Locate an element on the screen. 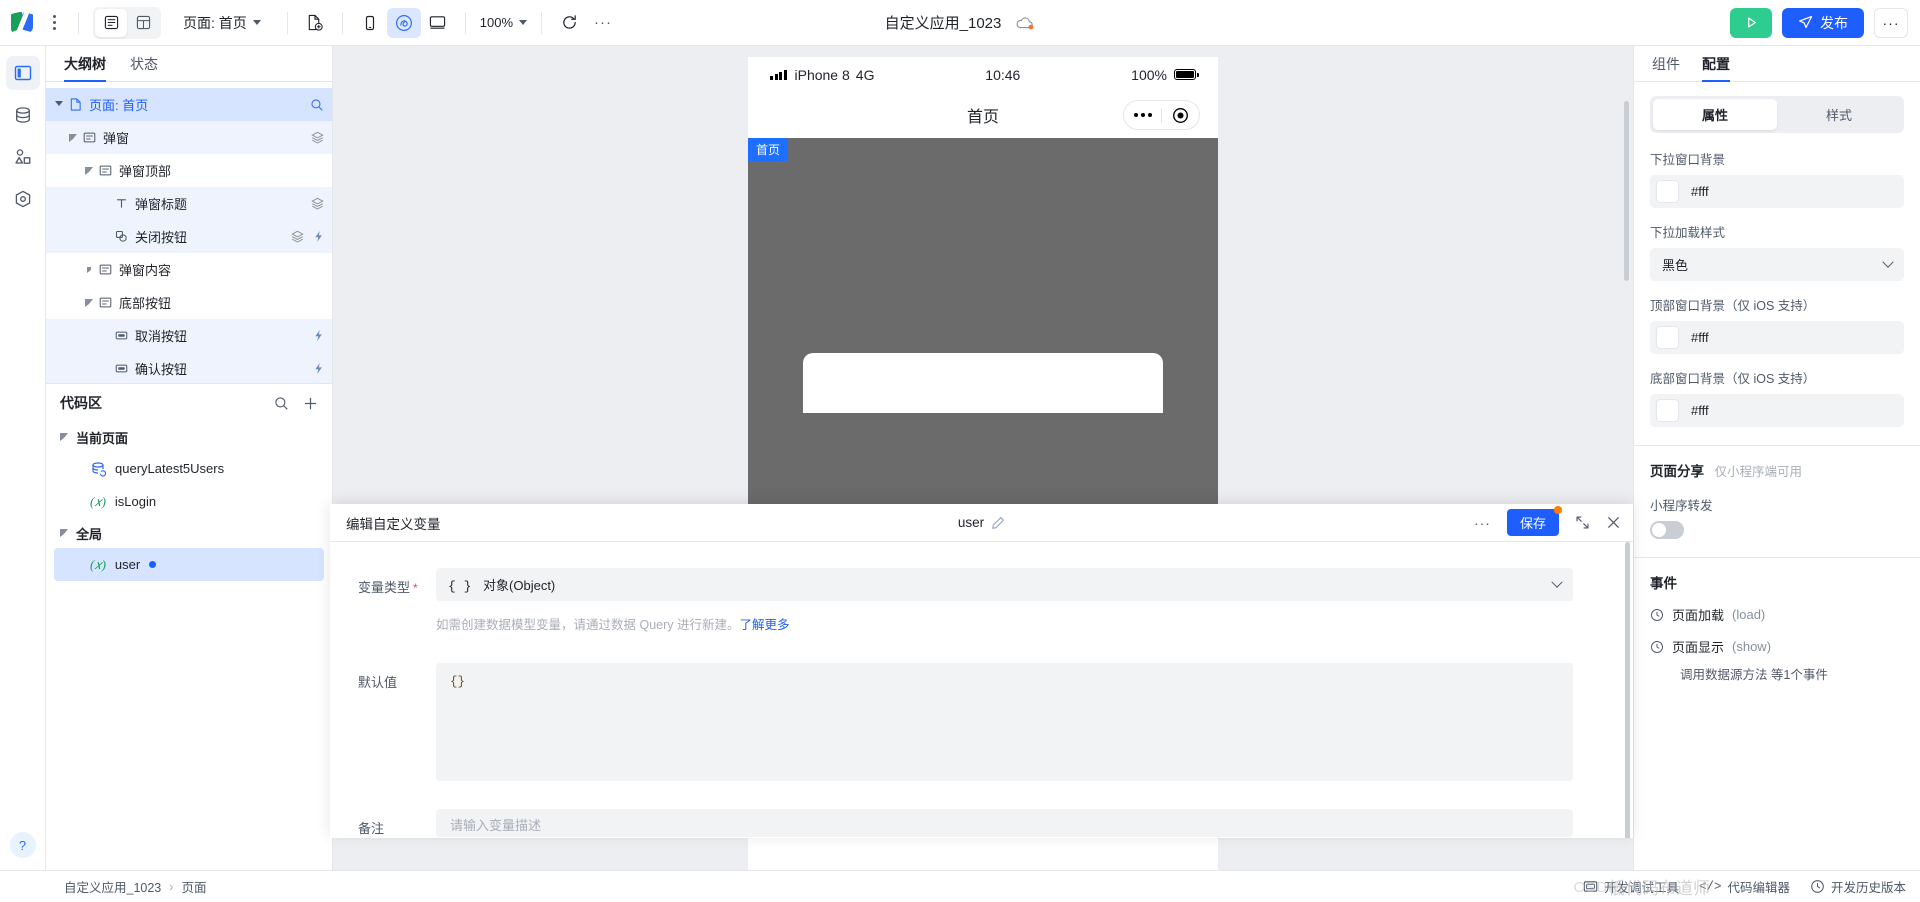  devtools-button: 开发调试工具 is located at coordinates (1631, 886).